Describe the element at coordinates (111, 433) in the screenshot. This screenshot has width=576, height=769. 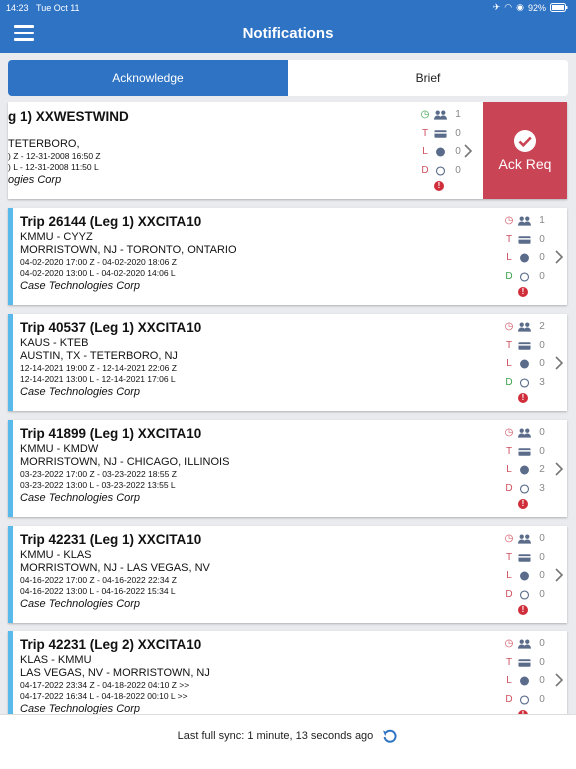
I see `trip-title: Trip 41899 (Leg 1) XXCITA10` at that location.